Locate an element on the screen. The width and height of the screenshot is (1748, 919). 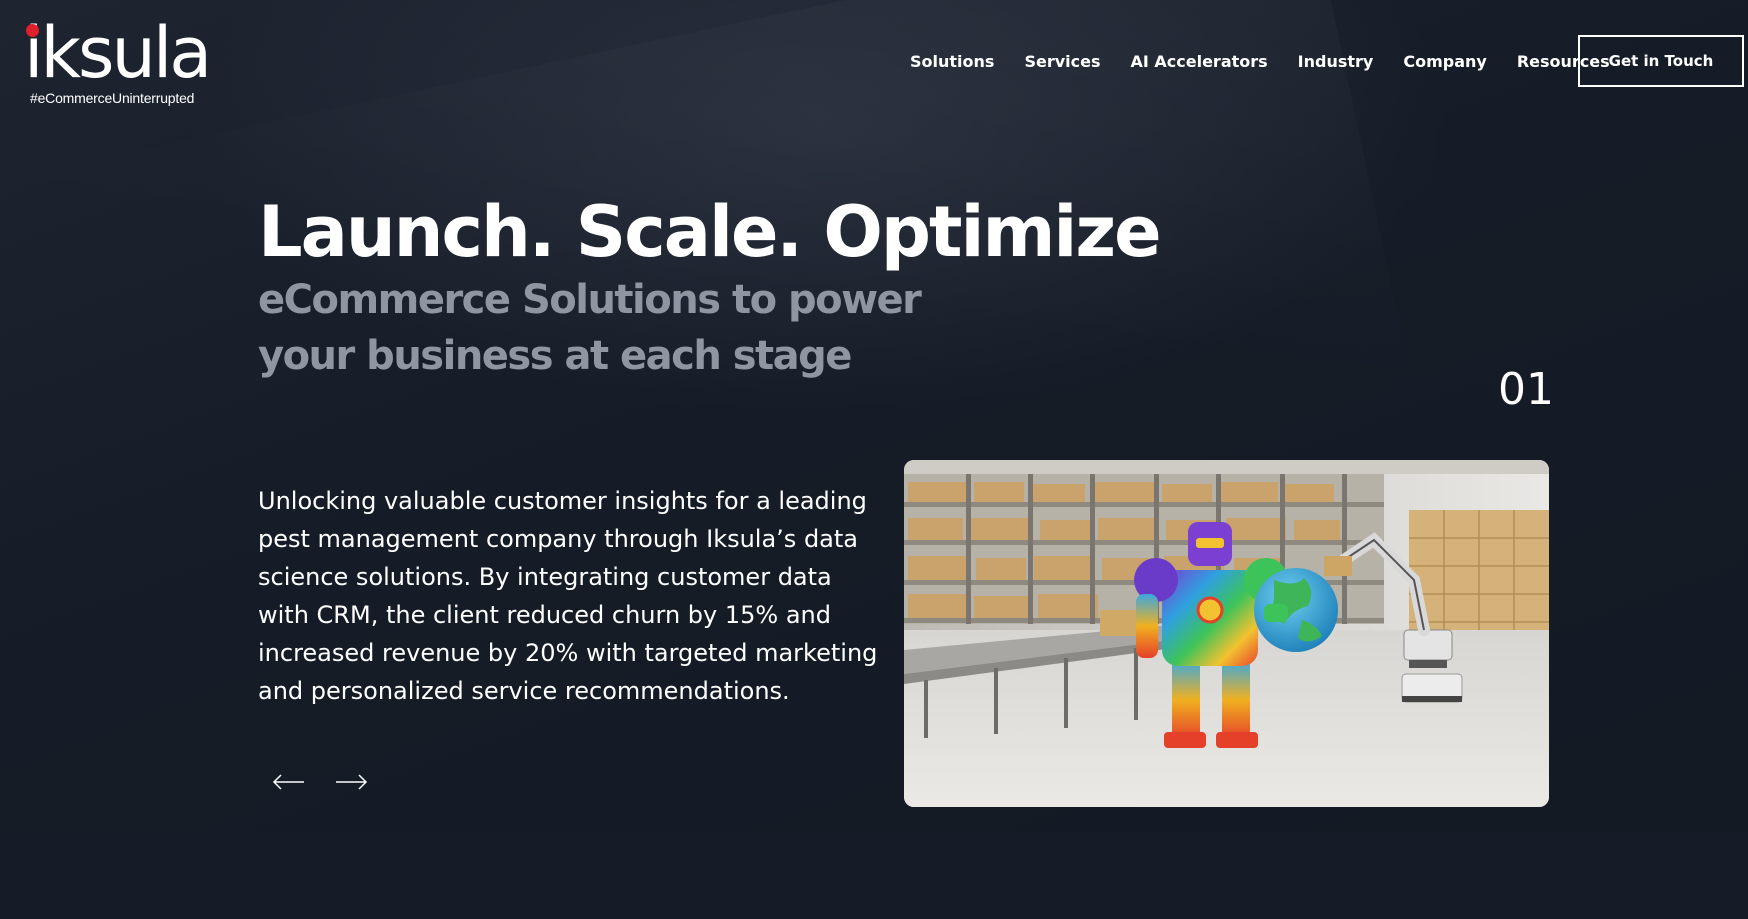
warehouse-illustration is located at coordinates (1226, 633).